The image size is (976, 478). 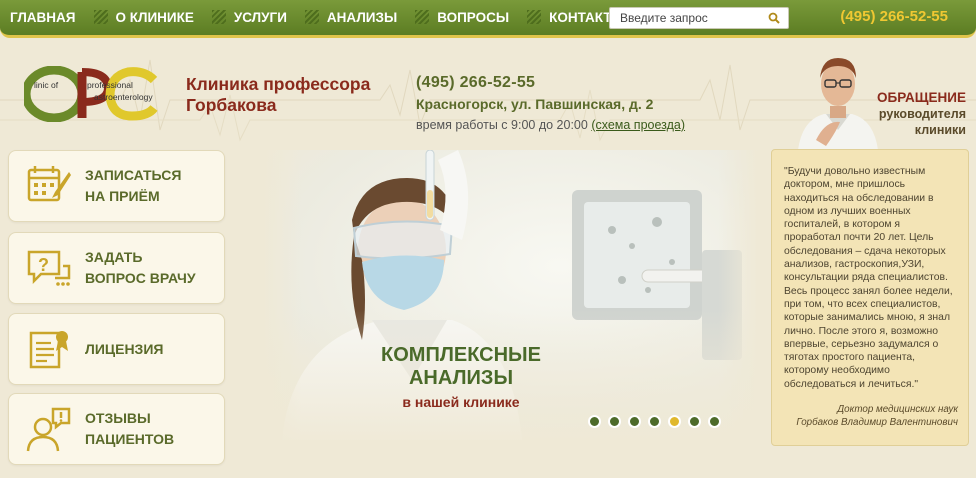 I want to click on header-phone: (495) 266-52-55, so click(x=476, y=82).